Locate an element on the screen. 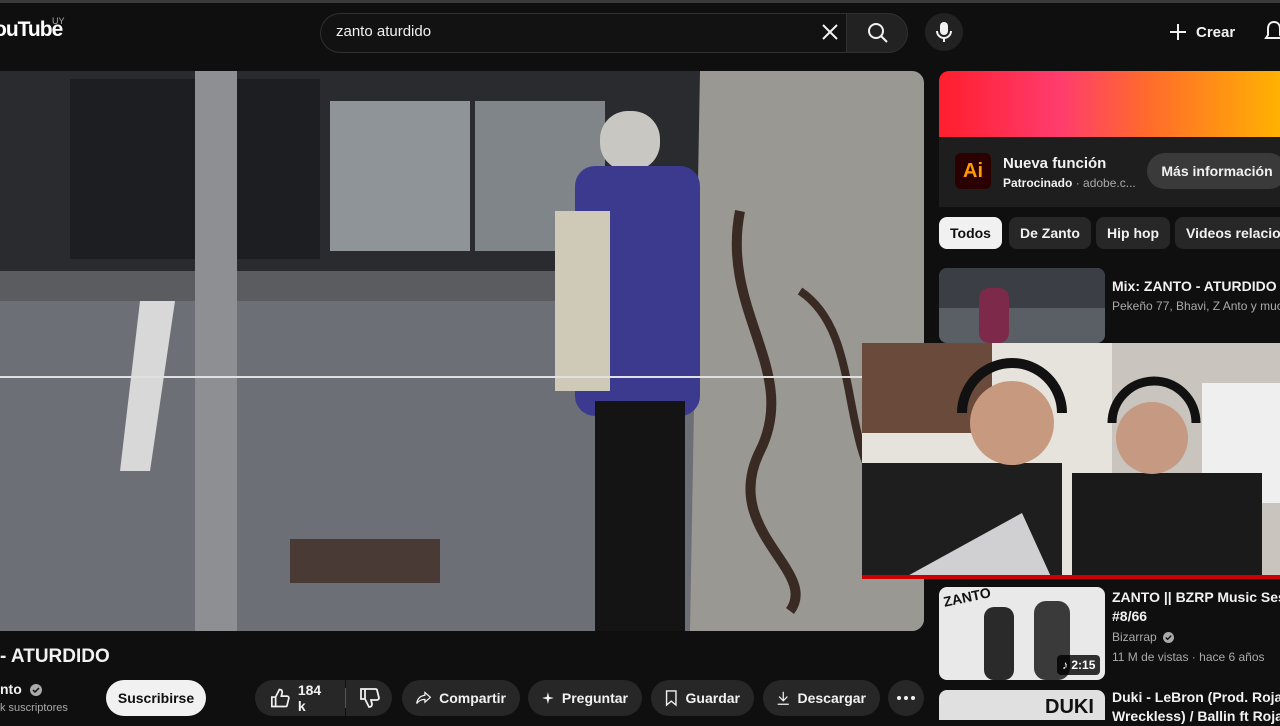 This screenshot has height=726, width=1280. download-label: Descargar is located at coordinates (832, 698).